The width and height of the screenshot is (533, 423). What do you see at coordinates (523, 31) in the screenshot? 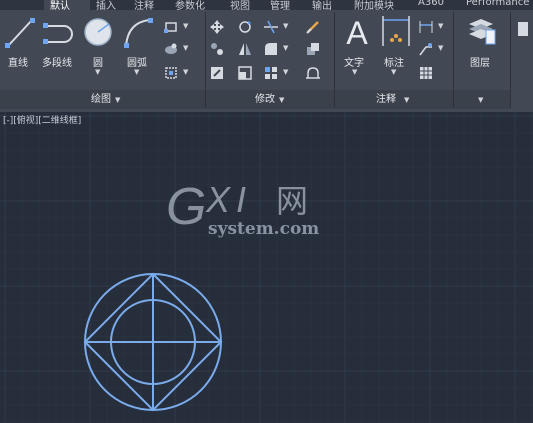
I see `next-panel-icon` at bounding box center [523, 31].